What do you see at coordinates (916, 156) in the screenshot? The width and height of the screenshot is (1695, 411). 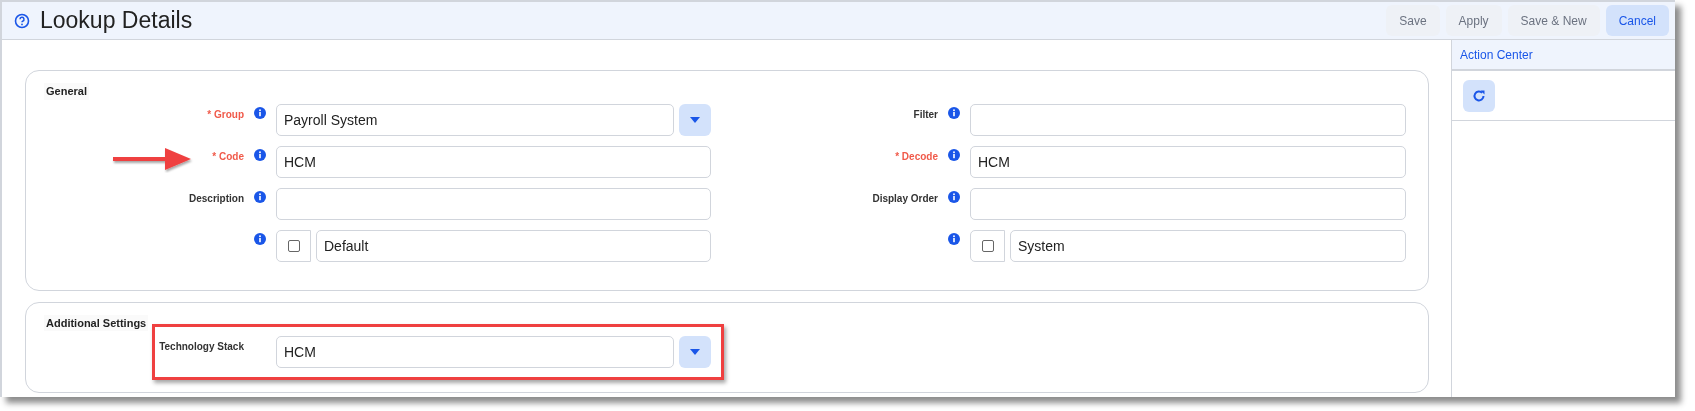 I see `field-label: * Decode` at bounding box center [916, 156].